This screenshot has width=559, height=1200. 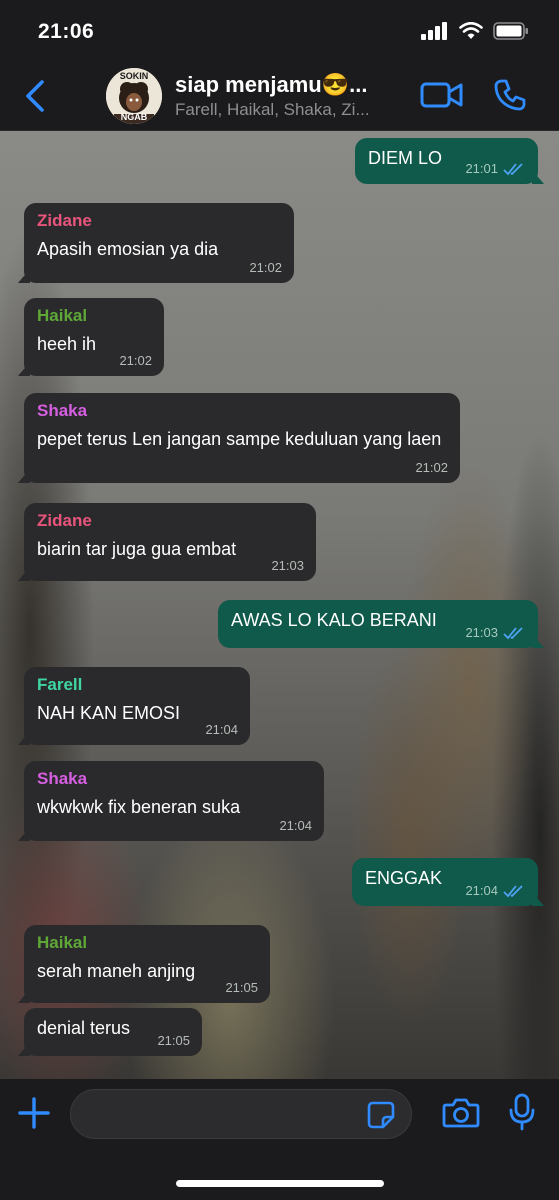 I want to click on message-text: wkwkwk fix beneran suka, so click(x=139, y=807).